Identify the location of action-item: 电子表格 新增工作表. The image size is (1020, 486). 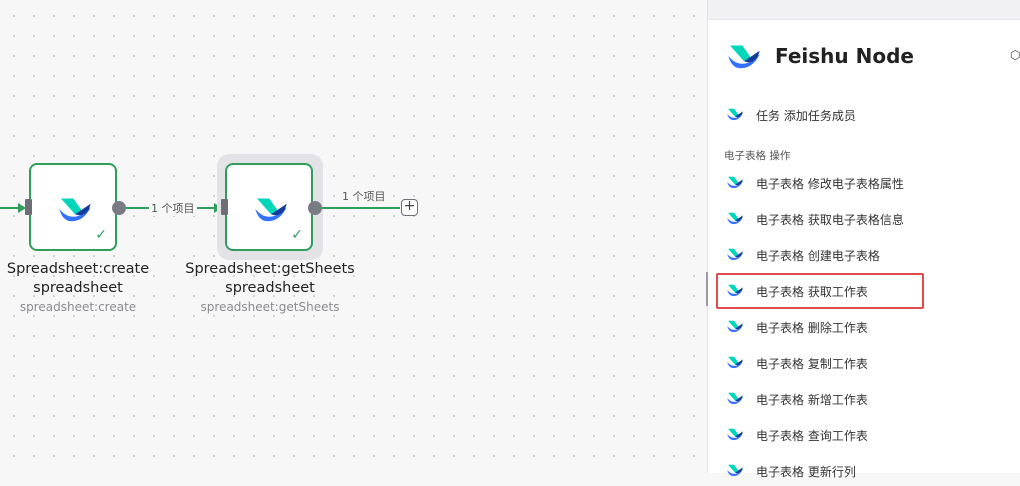
(864, 399).